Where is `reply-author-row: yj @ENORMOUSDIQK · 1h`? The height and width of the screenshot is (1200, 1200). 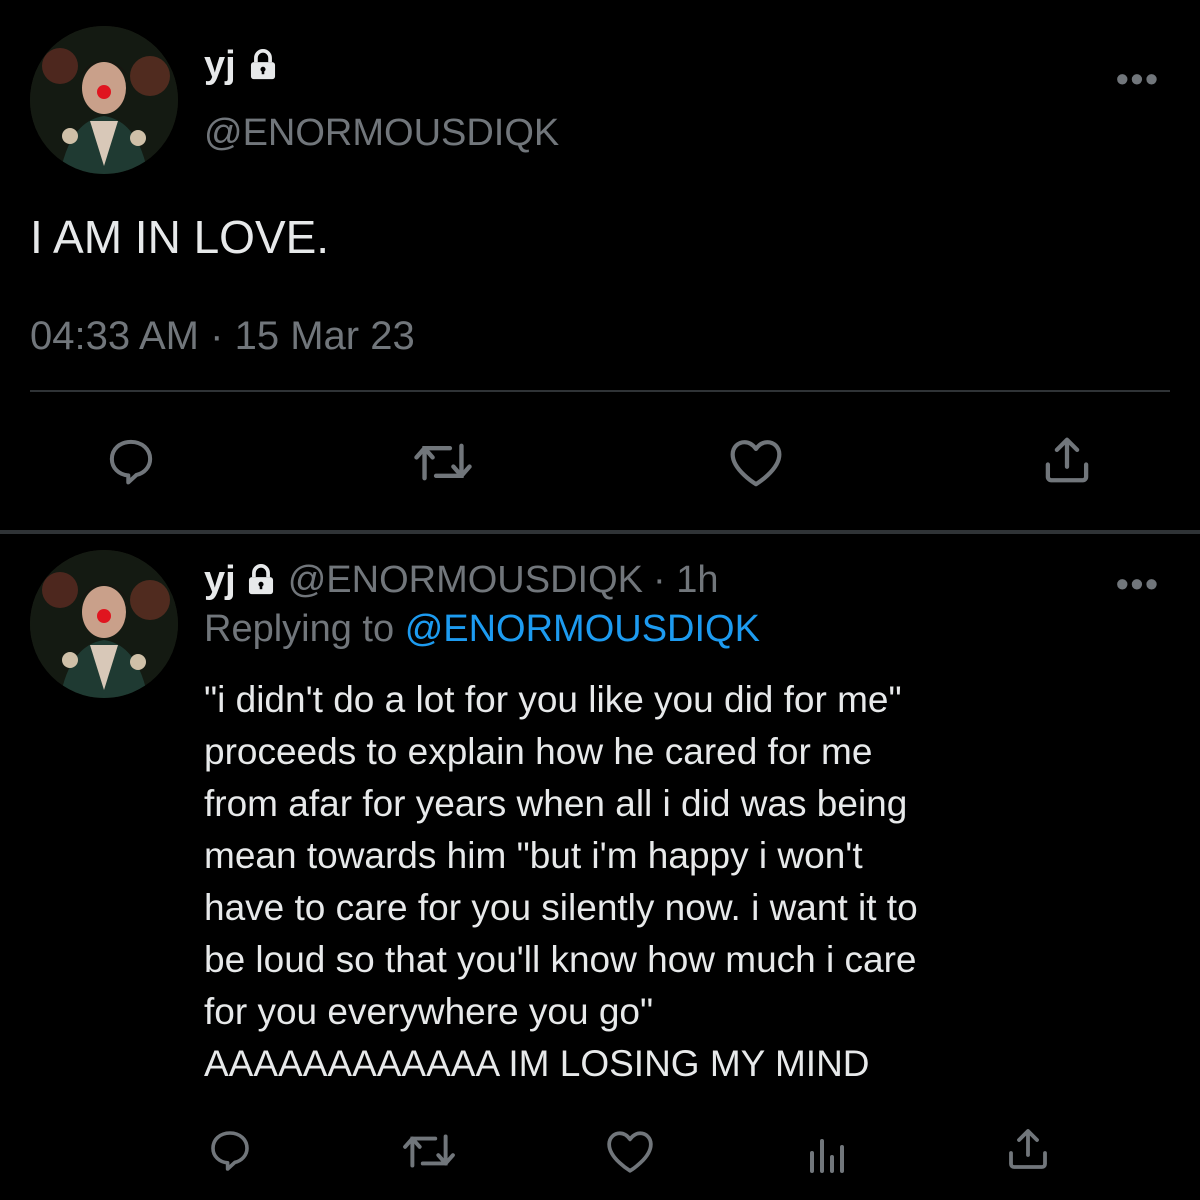 reply-author-row: yj @ENORMOUSDIQK · 1h is located at coordinates (461, 580).